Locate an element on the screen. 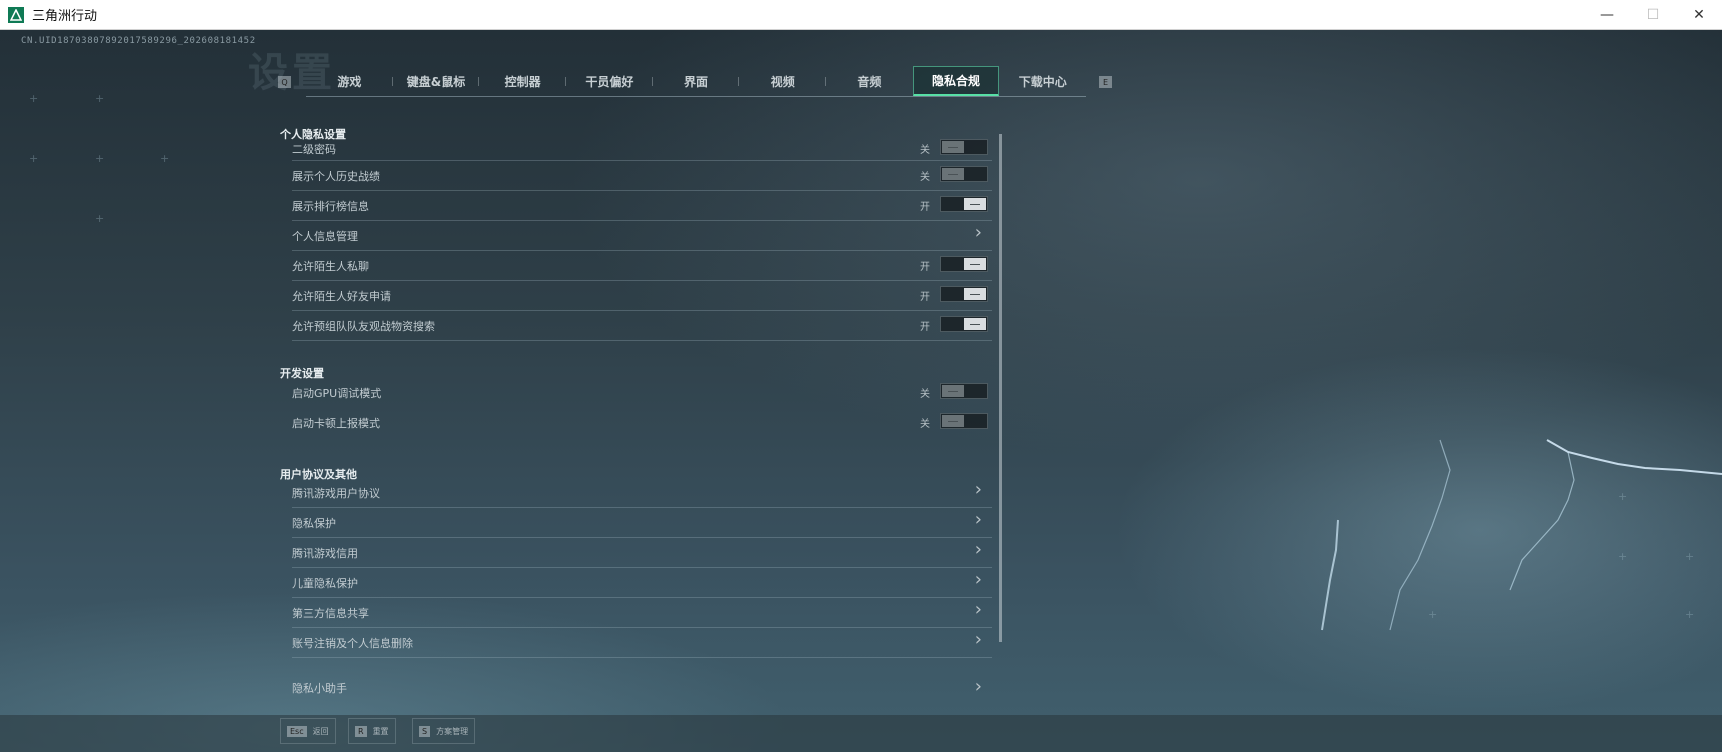 This screenshot has width=1722, height=752. setting-label: 允许陌生人私聊 is located at coordinates (330, 266).